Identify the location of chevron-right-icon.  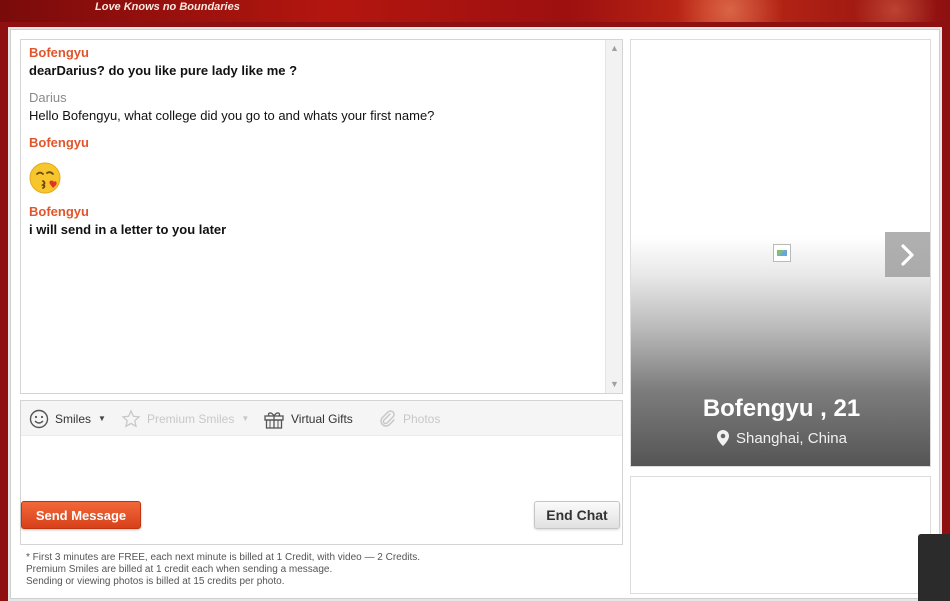
(907, 254).